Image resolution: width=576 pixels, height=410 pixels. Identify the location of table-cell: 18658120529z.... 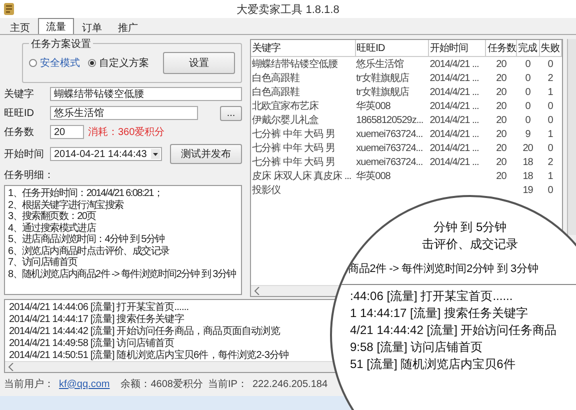
(390, 120).